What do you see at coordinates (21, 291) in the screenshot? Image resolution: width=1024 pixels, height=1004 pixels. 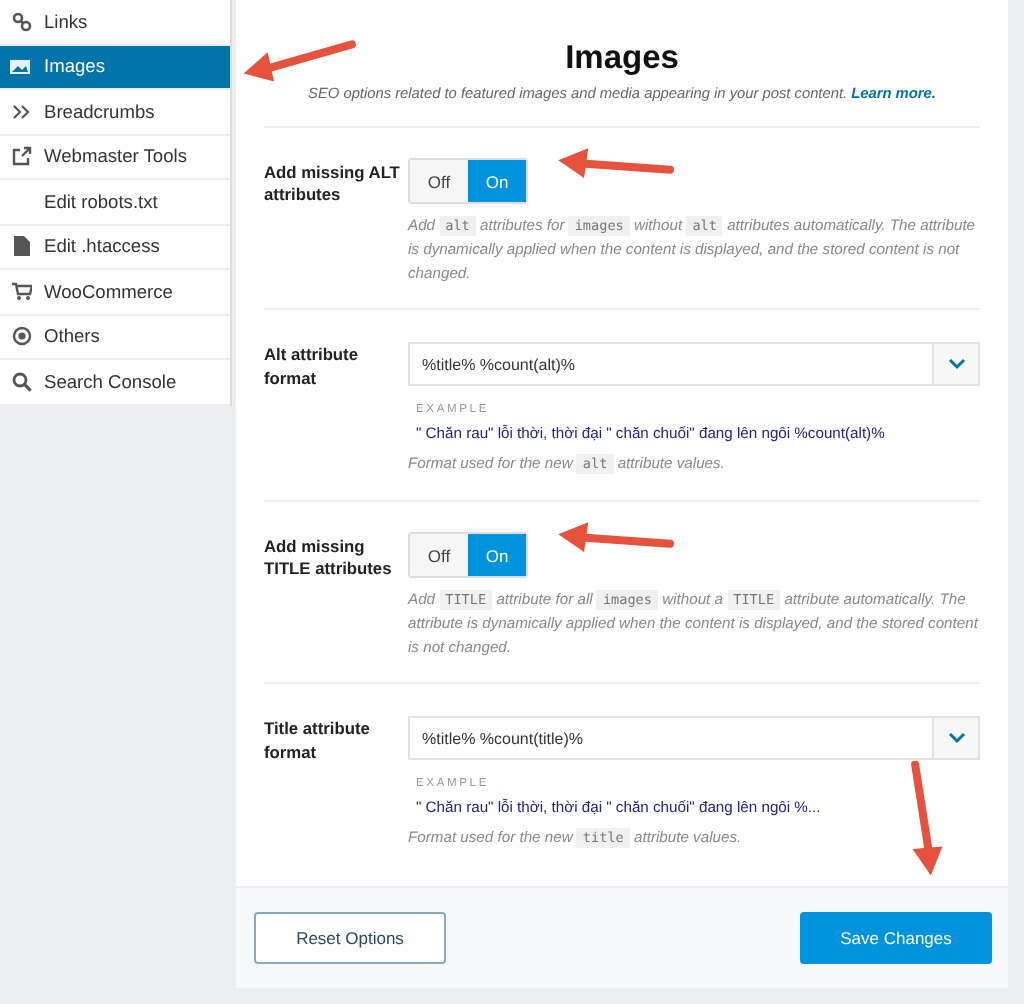 I see `cart-icon` at bounding box center [21, 291].